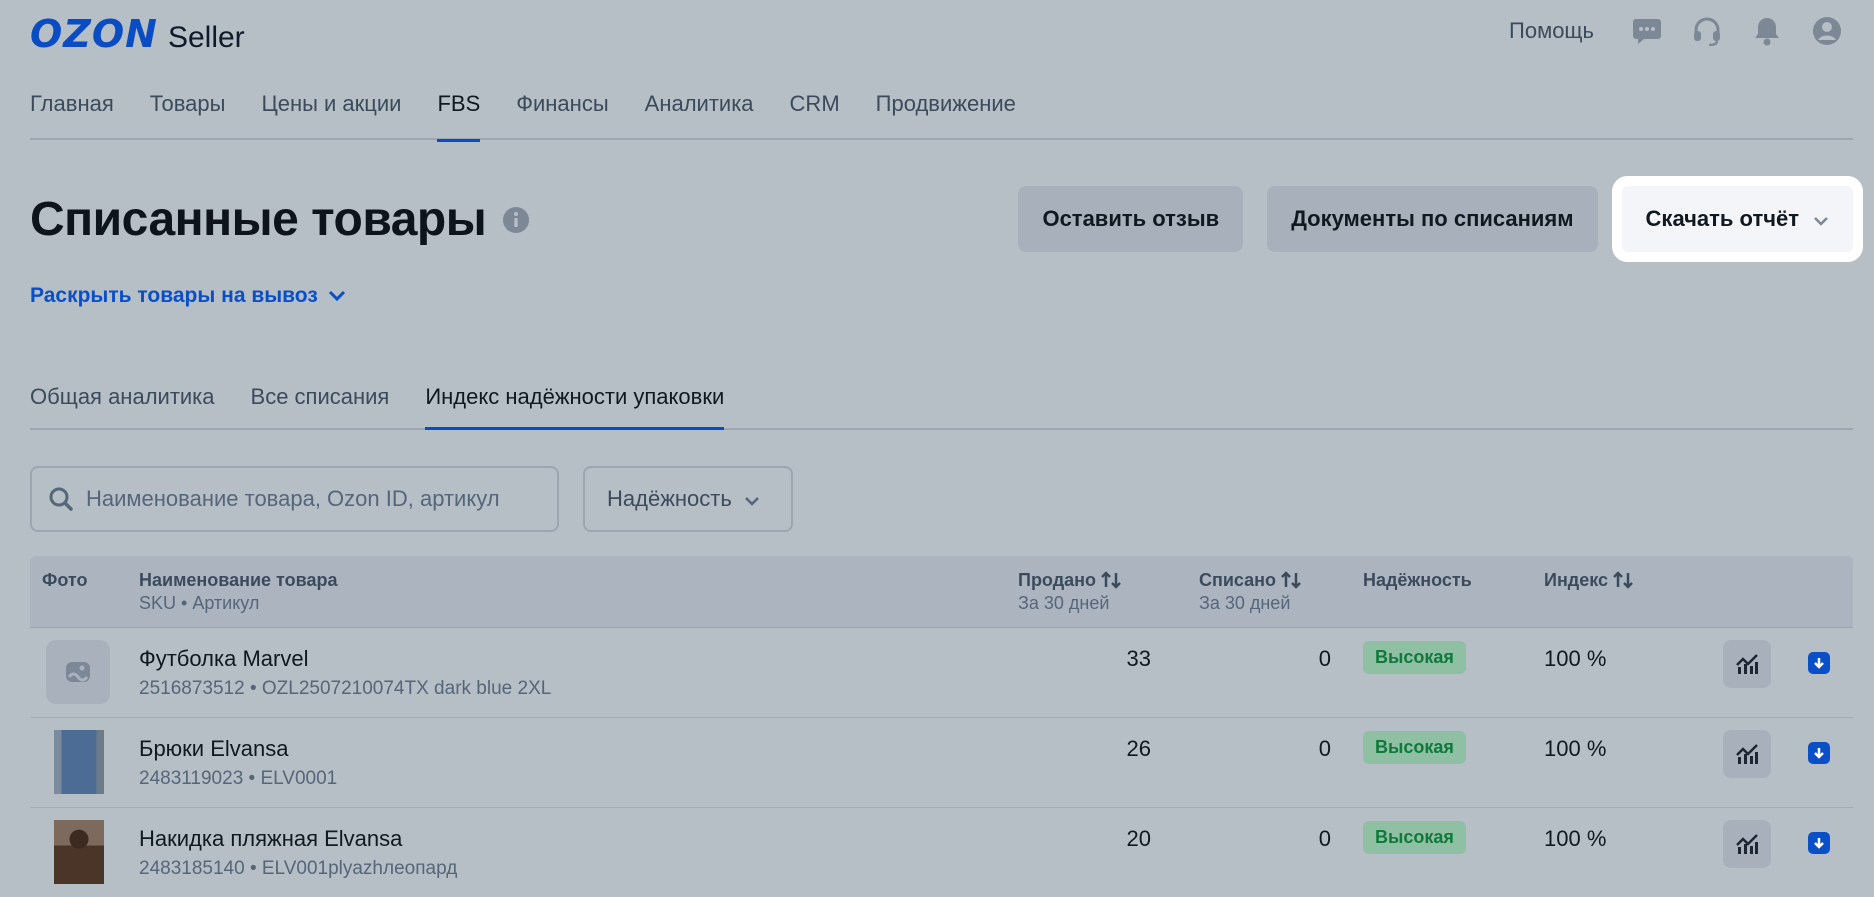 The height and width of the screenshot is (897, 1874). I want to click on download-report-label: Скачать отчёт, so click(1722, 218).